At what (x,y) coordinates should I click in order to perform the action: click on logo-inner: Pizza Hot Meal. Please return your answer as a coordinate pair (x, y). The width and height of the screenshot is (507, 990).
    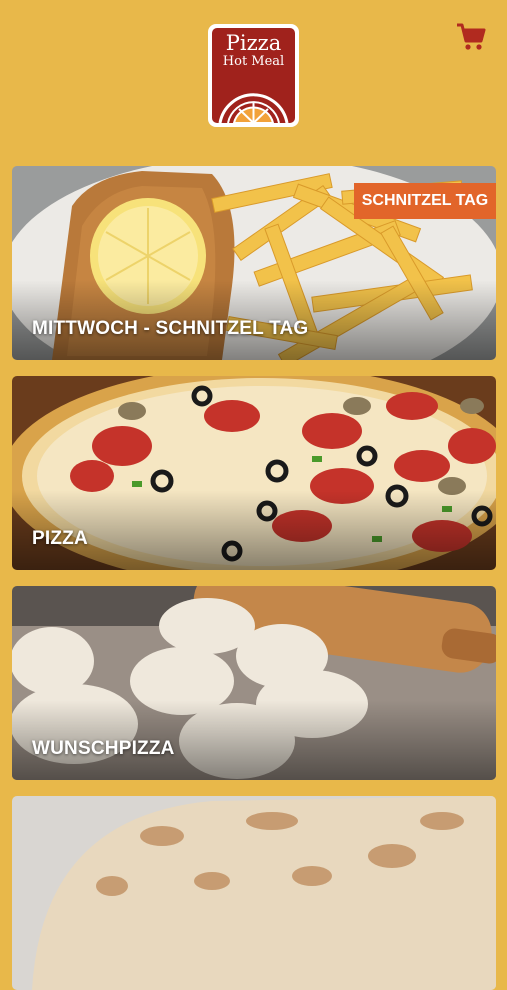
    Looking at the image, I should click on (253, 75).